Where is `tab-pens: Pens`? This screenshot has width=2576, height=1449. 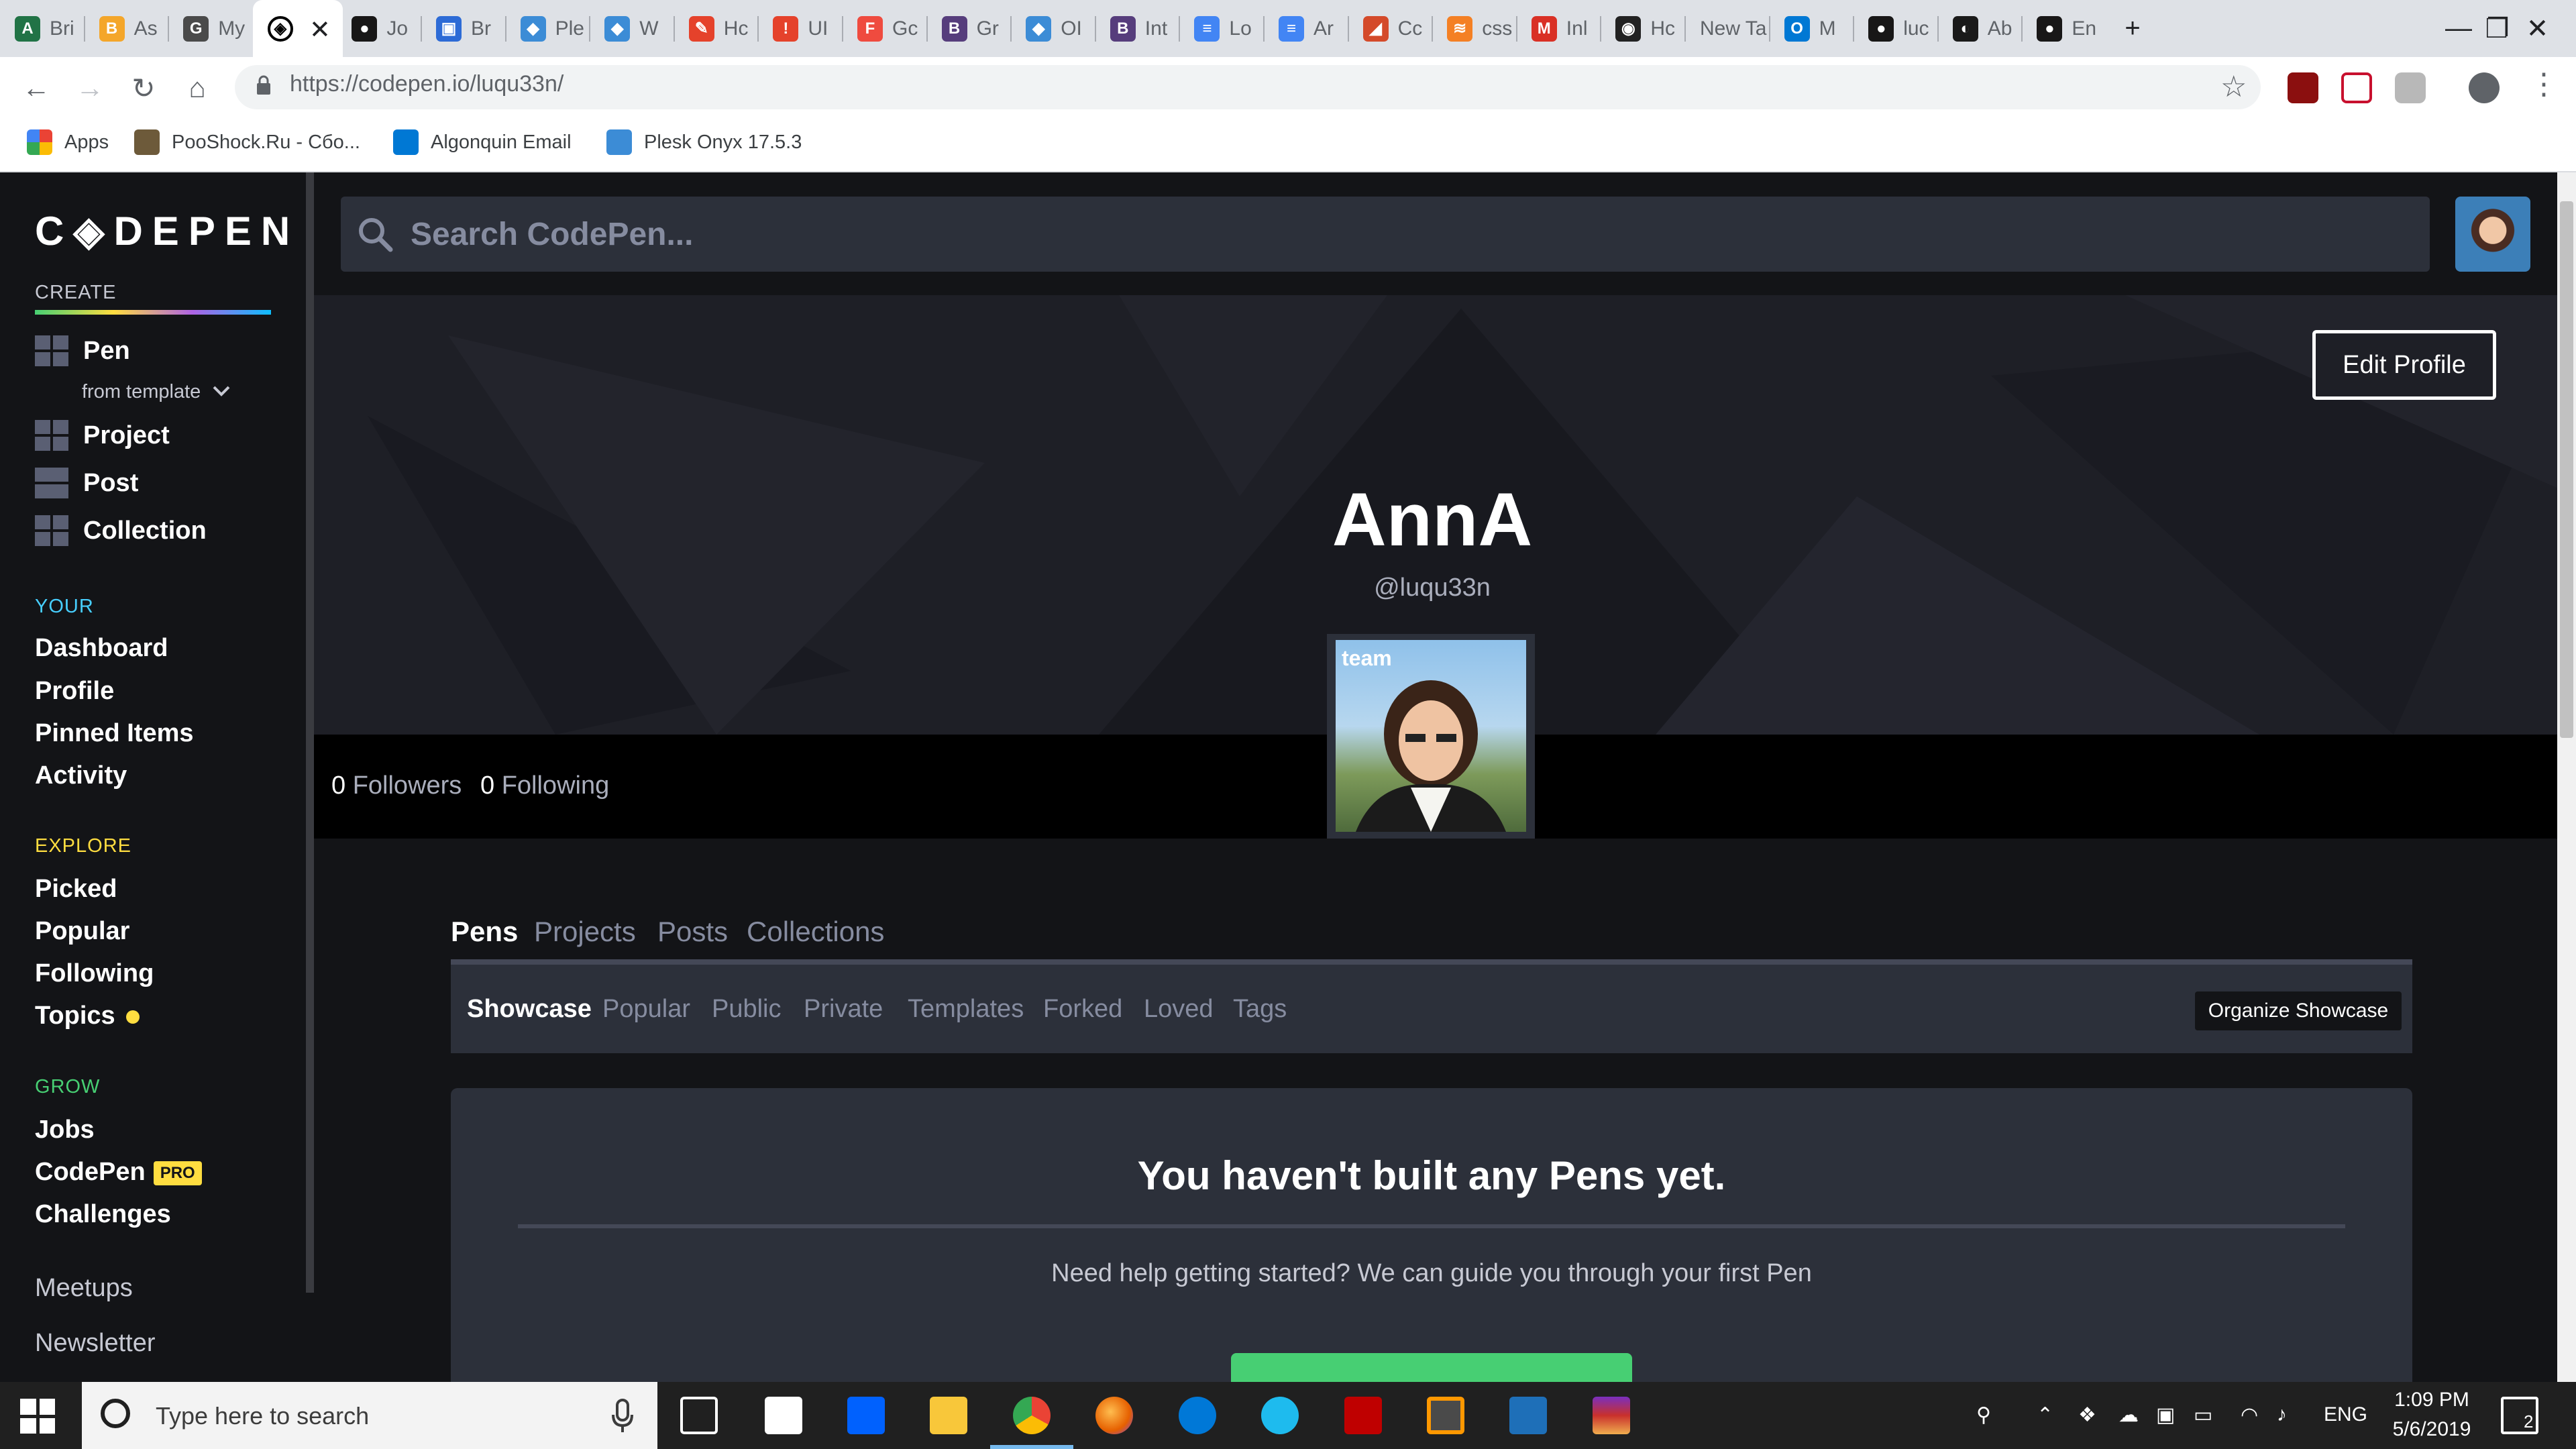 tab-pens: Pens is located at coordinates (484, 932).